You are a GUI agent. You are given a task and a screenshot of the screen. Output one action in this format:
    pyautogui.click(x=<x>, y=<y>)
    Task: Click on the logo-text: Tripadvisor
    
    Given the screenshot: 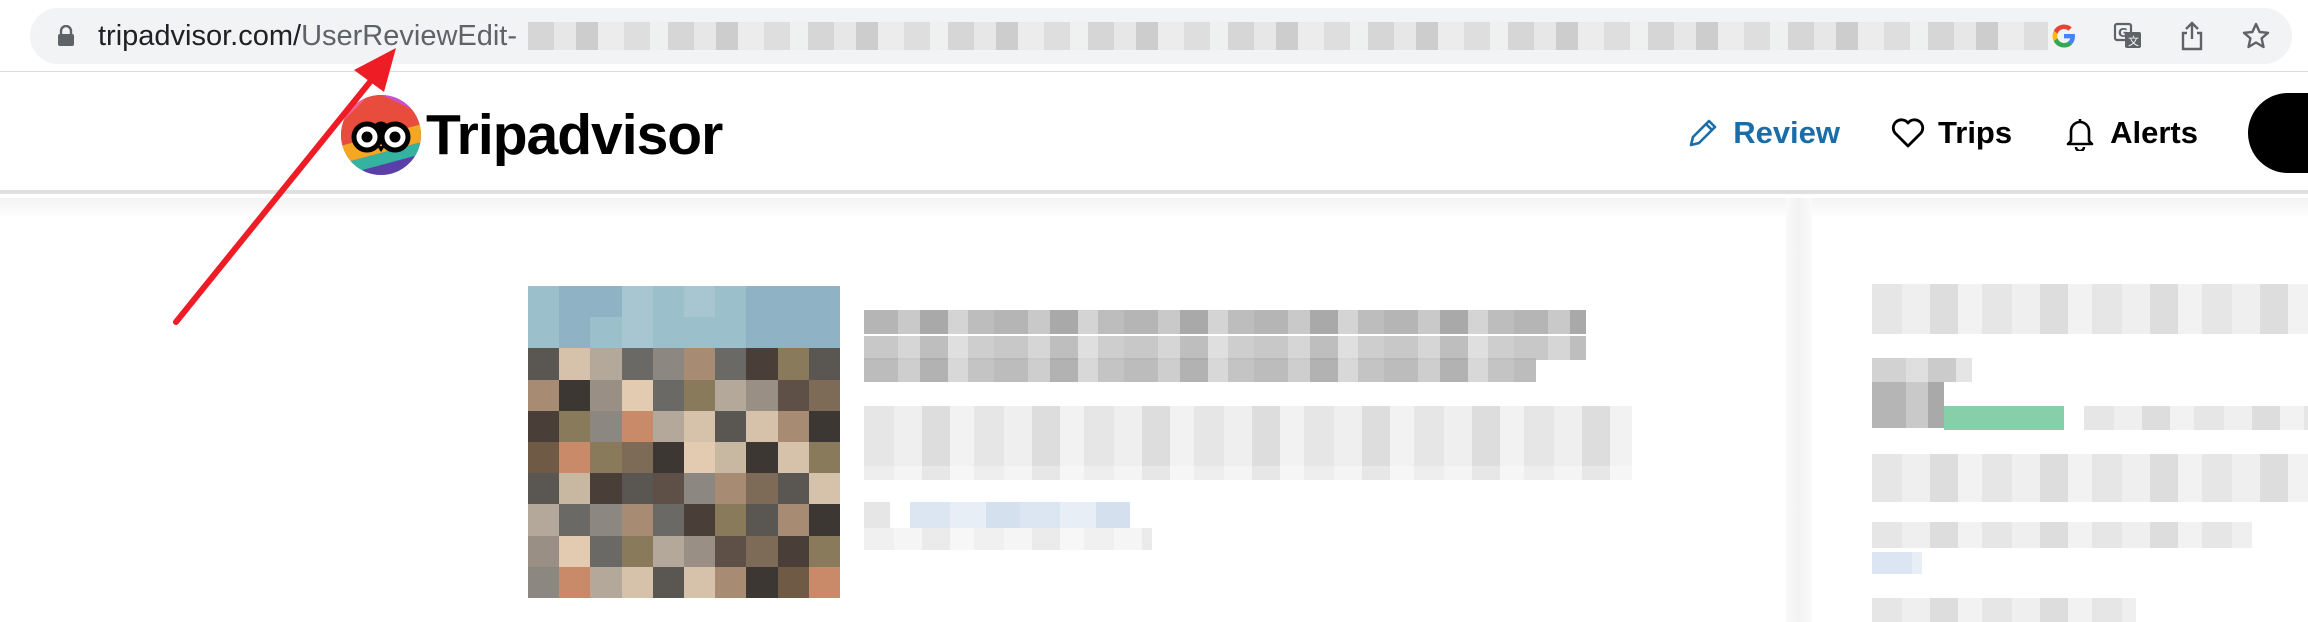 What is the action you would take?
    pyautogui.click(x=574, y=135)
    